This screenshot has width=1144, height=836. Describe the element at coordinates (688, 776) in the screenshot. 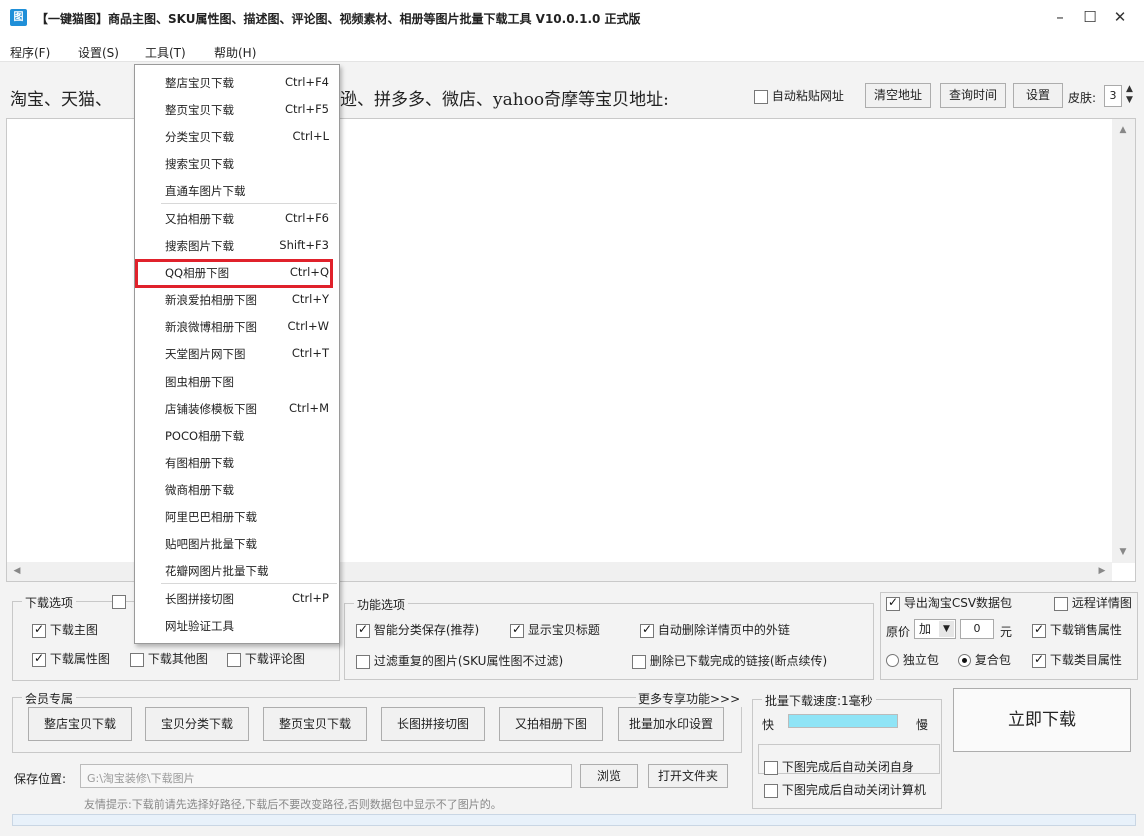

I see `open-folder-button: 打开文件夹` at that location.